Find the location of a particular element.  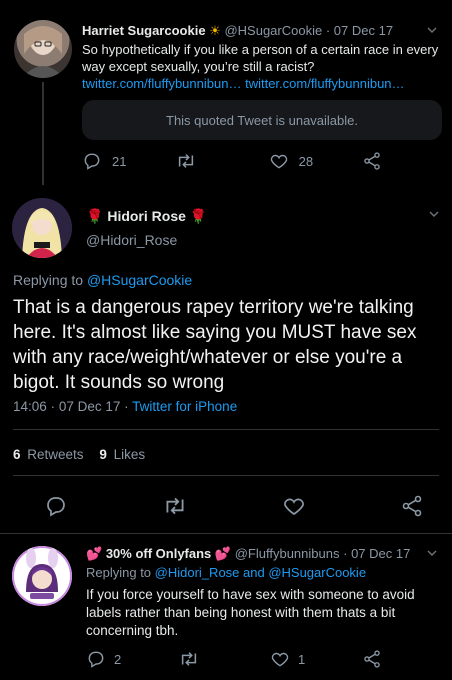

display-name: 30% off Onlyfans is located at coordinates (158, 553).